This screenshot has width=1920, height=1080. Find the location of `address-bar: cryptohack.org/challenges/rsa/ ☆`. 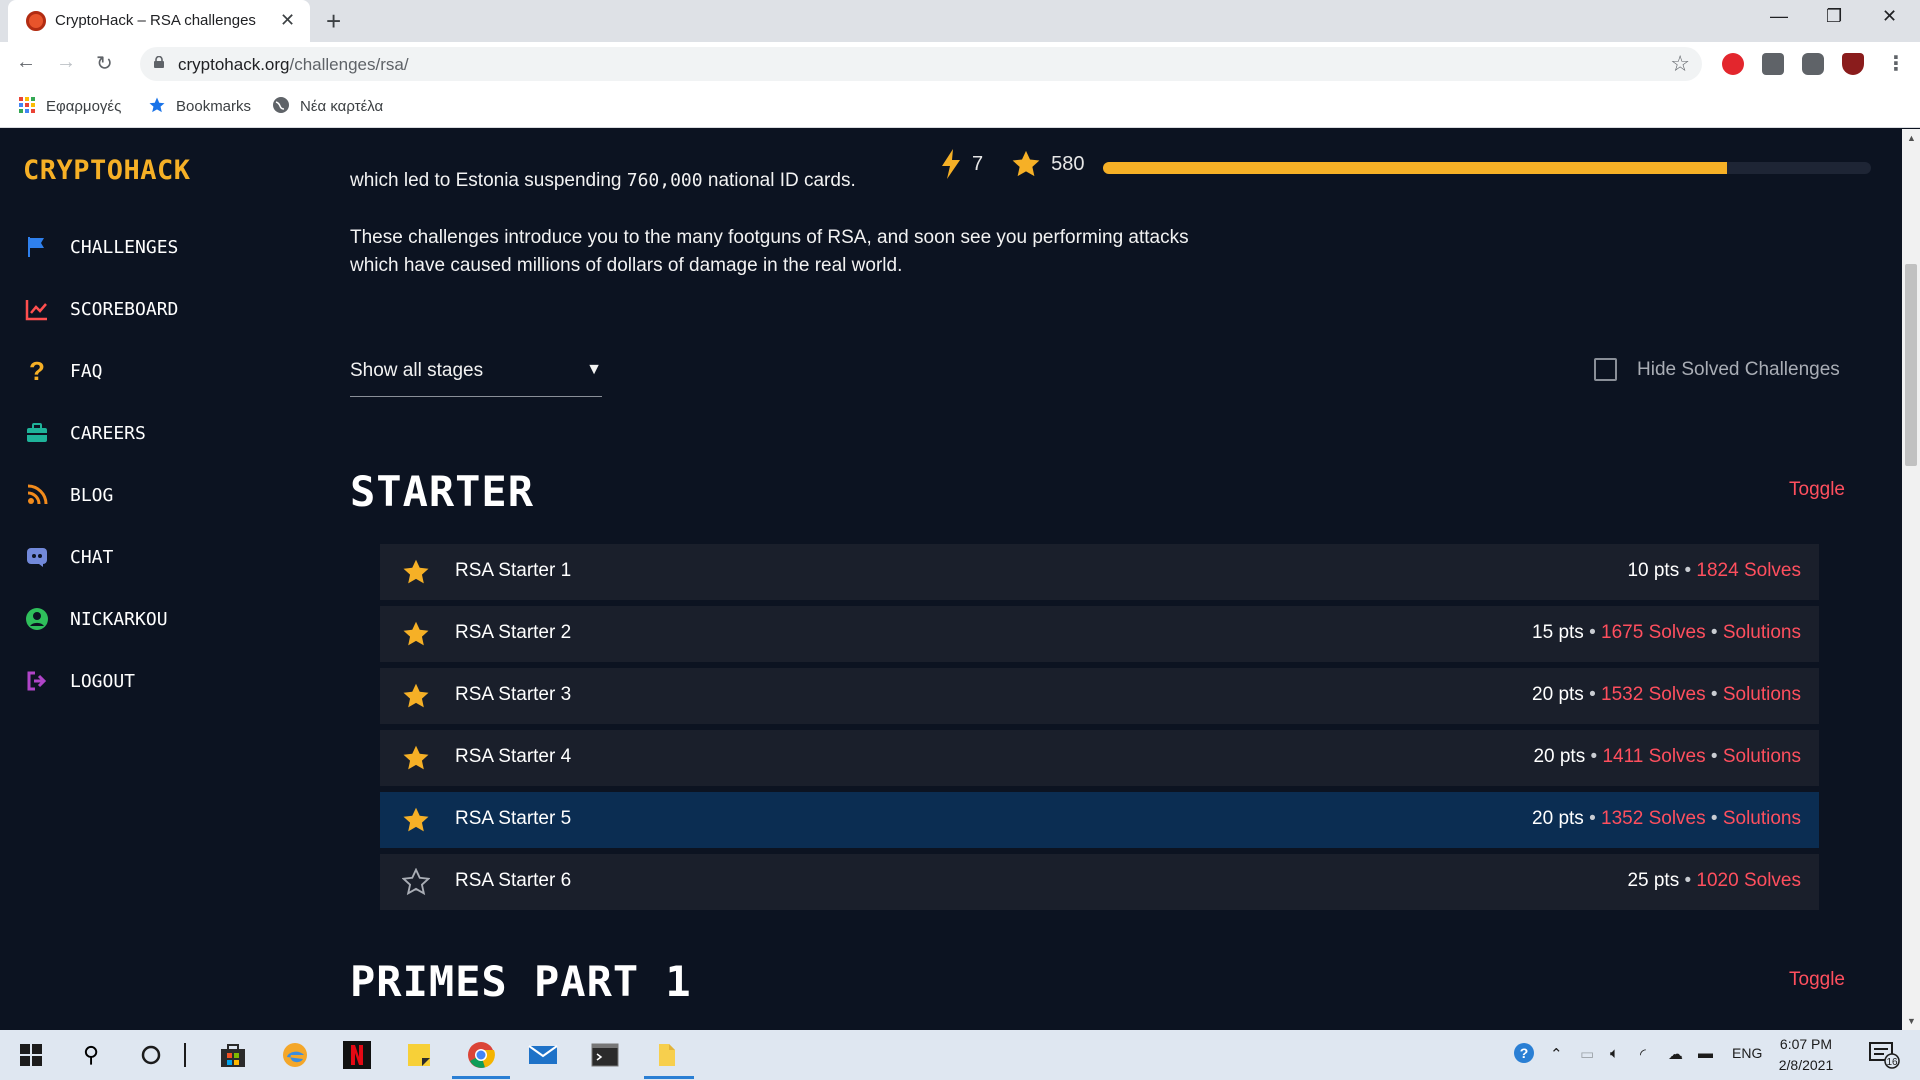

address-bar: cryptohack.org/challenges/rsa/ ☆ is located at coordinates (921, 64).